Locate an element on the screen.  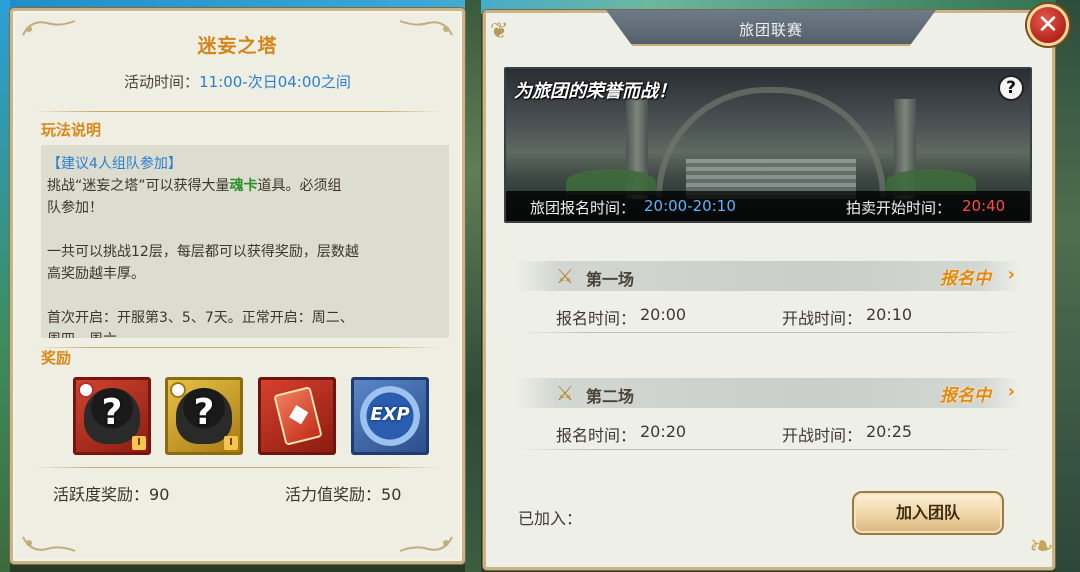
desc-line-6: 周四、周六 is located at coordinates (245, 333).